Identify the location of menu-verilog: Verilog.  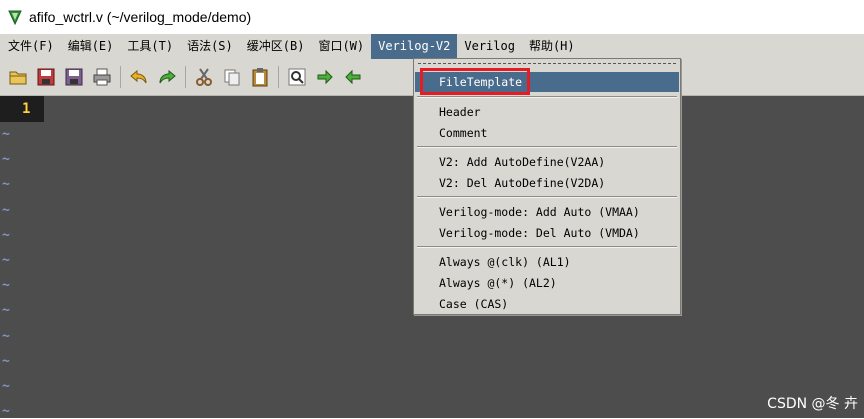
(489, 46).